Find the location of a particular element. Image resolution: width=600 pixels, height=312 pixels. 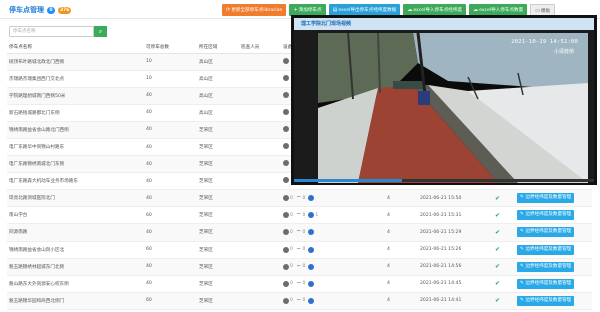

search-input is located at coordinates (51, 31).